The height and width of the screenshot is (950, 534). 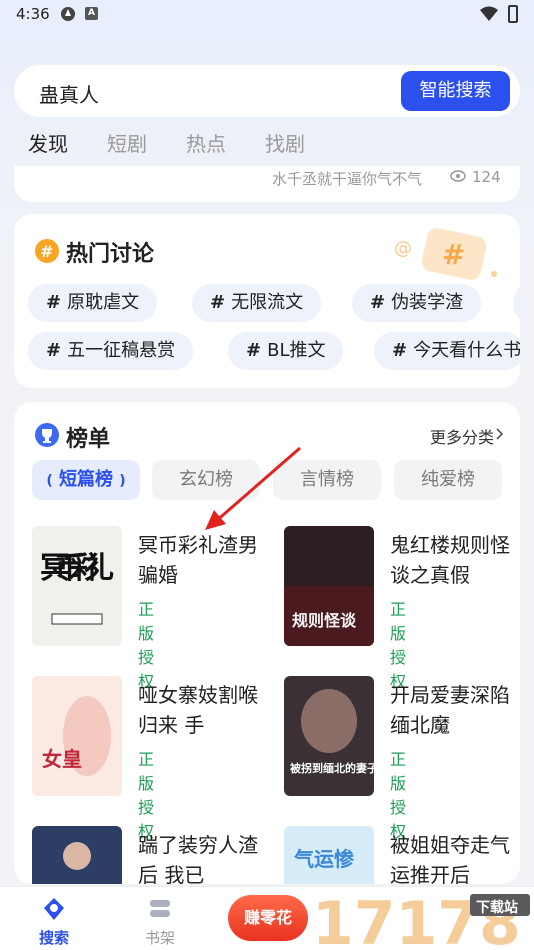 I want to click on notification-a-icon: A, so click(x=91, y=13).